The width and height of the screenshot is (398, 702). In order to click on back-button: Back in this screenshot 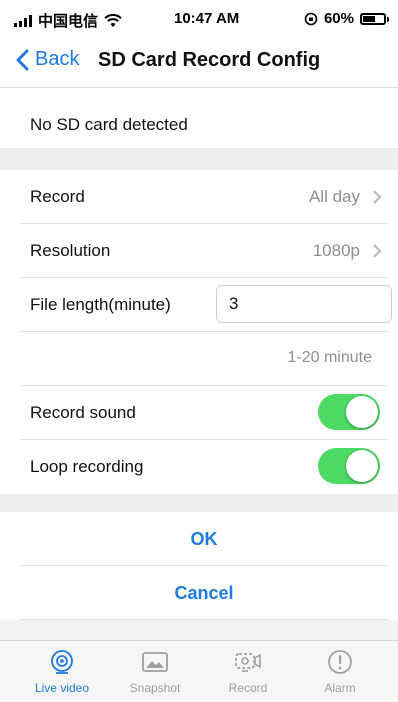, I will do `click(47, 59)`.